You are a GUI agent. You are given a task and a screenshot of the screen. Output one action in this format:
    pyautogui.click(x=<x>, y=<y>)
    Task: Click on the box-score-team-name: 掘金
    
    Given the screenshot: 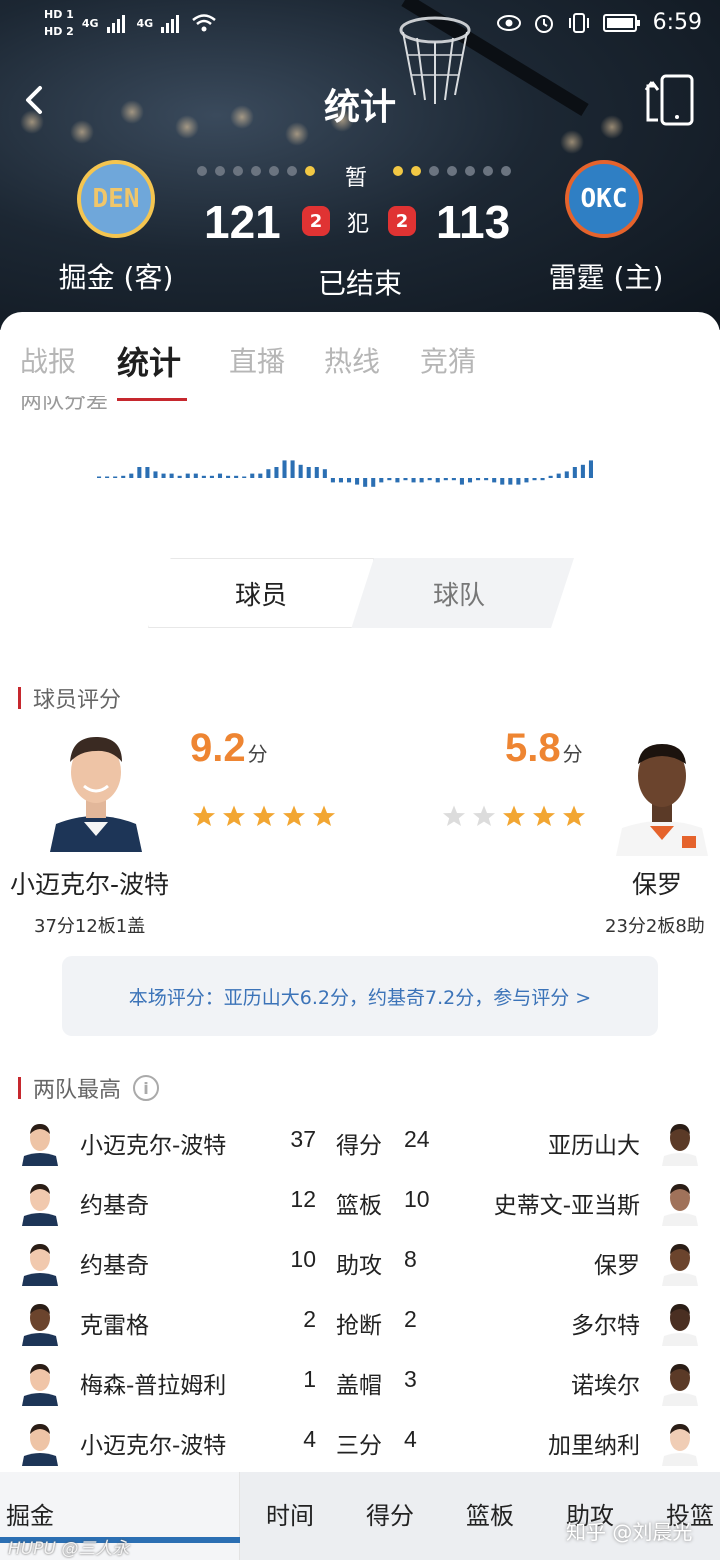 What is the action you would take?
    pyautogui.click(x=30, y=1516)
    